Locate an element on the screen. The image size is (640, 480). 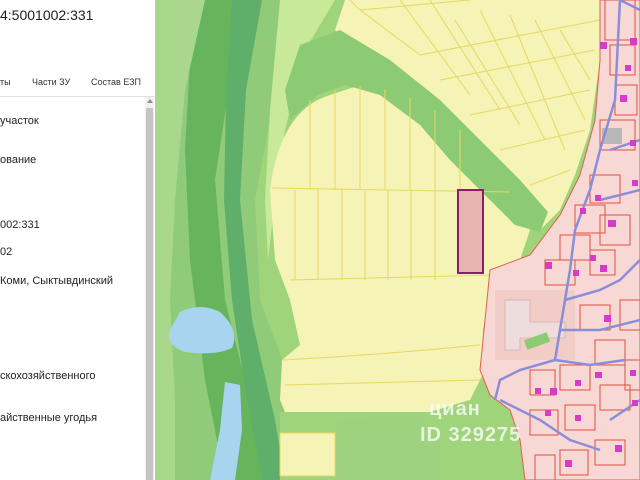
tab-divider is located at coordinates (77, 96).